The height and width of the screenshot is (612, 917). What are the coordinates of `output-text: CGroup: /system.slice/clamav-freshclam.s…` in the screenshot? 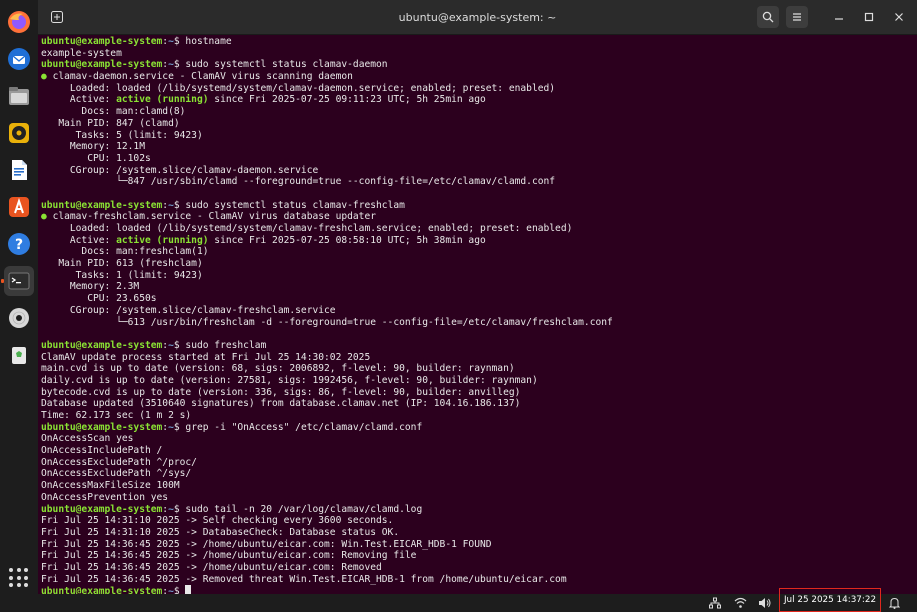 It's located at (188, 310).